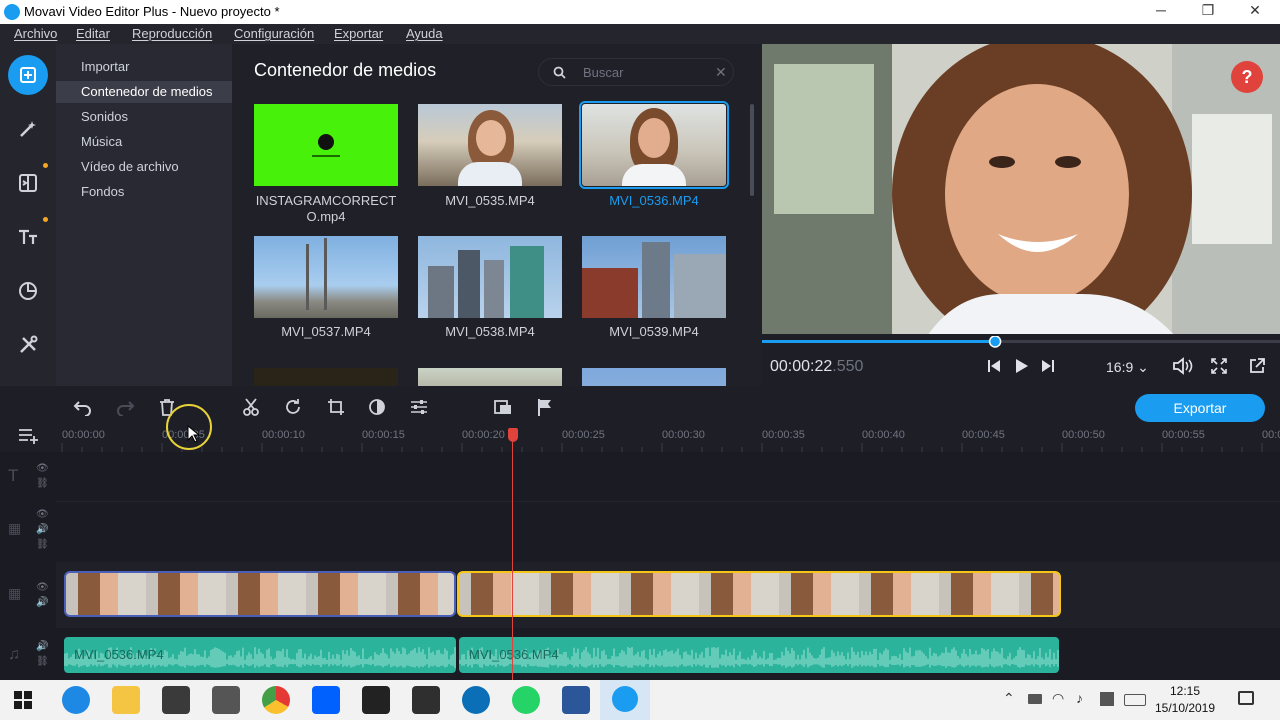 The width and height of the screenshot is (1280, 720). Describe the element at coordinates (251, 407) in the screenshot. I see `split-button` at that location.